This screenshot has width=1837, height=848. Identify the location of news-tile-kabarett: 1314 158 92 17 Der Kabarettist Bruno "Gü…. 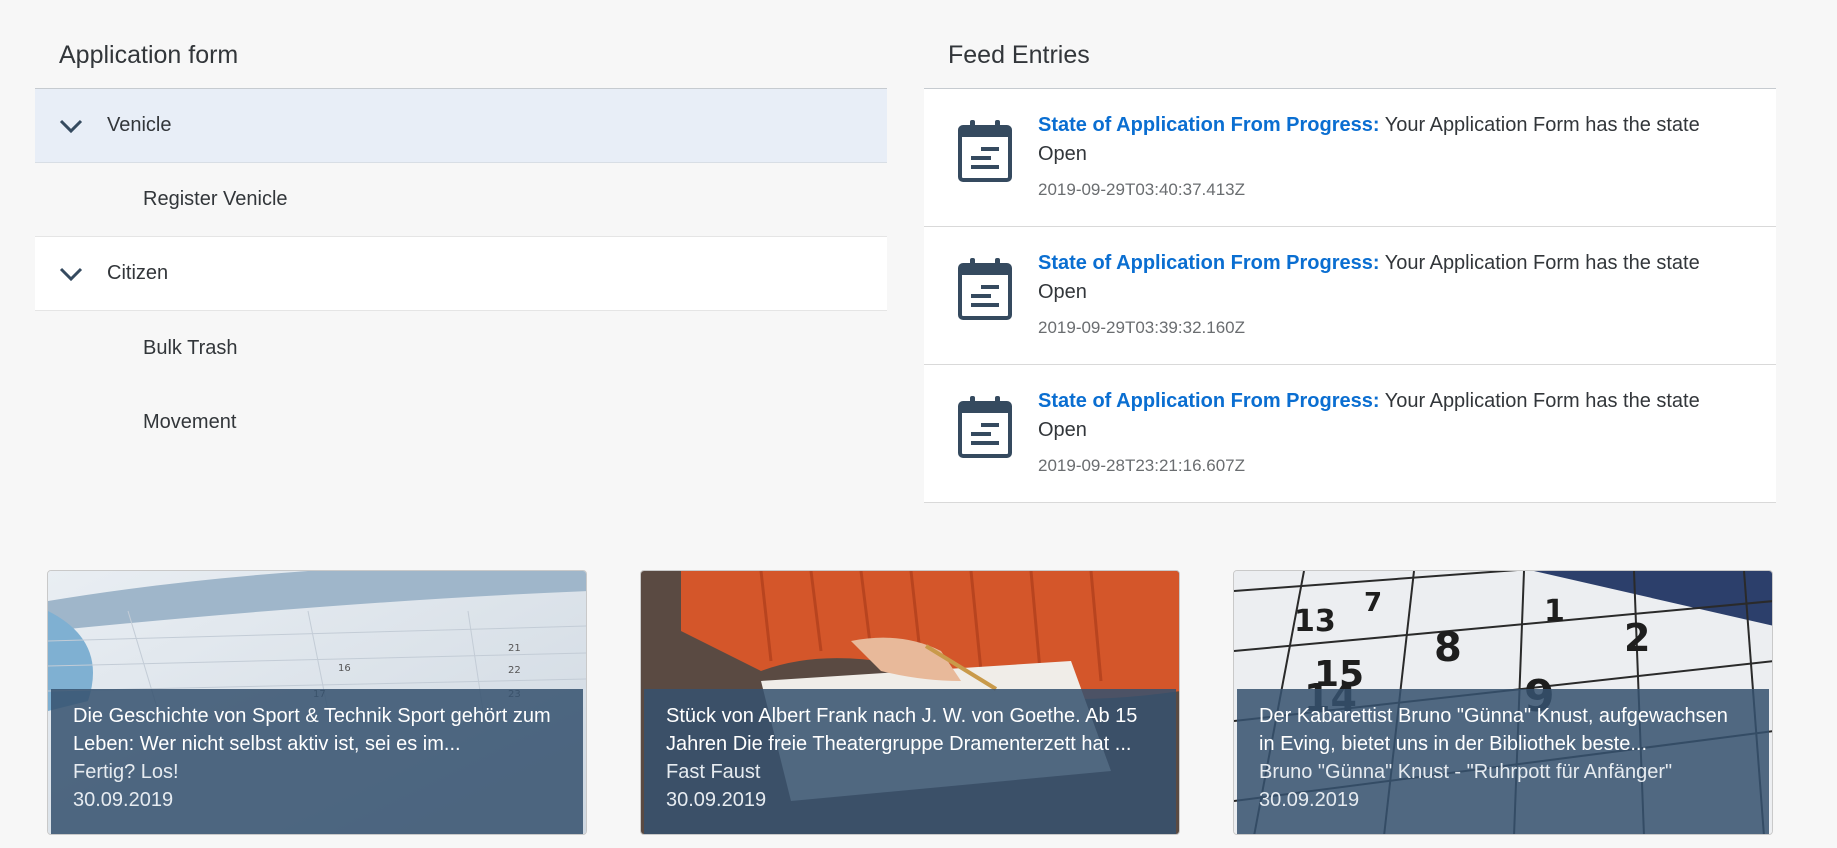
(1503, 702).